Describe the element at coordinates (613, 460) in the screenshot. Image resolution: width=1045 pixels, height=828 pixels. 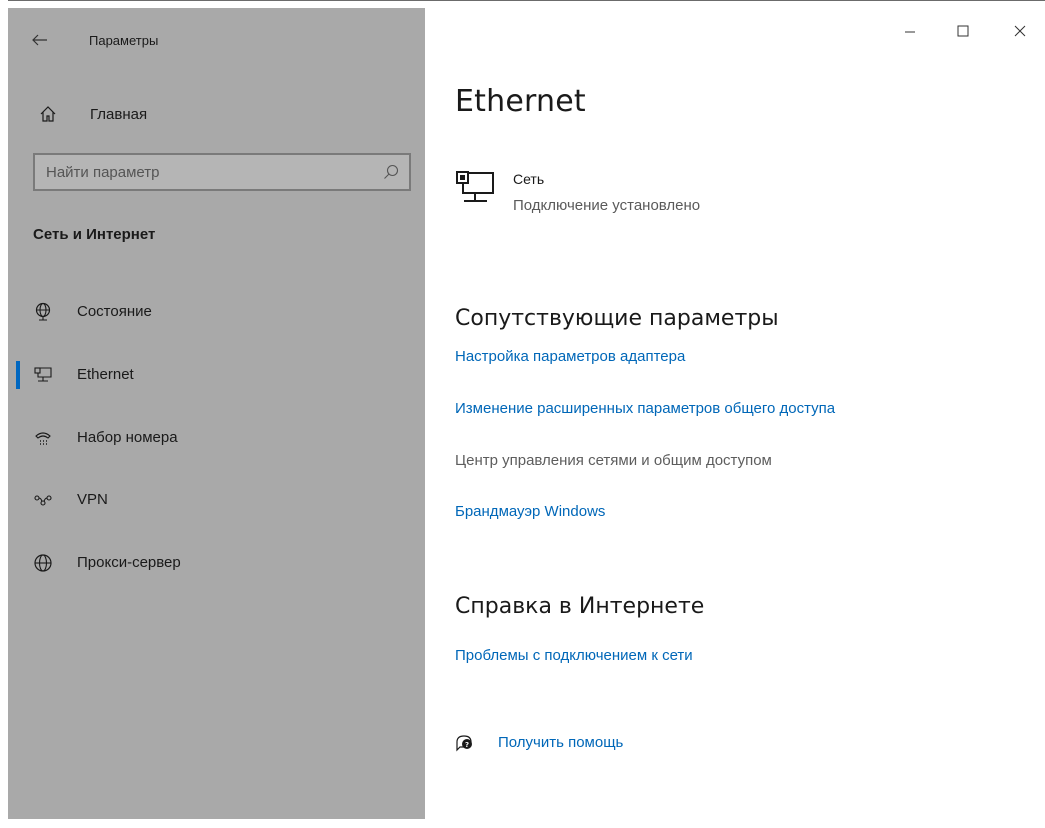
I see `network-center-link: Центр управления сетями и общим доступом` at that location.